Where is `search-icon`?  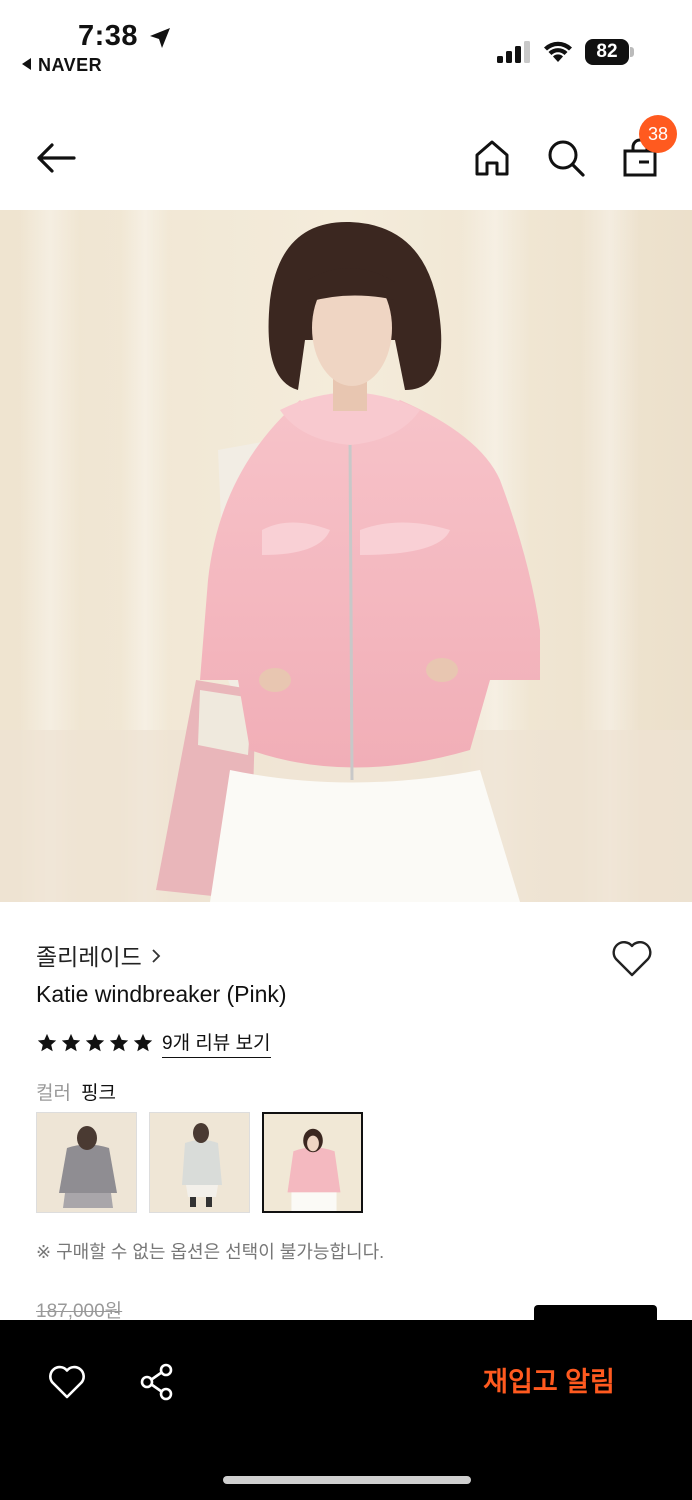
search-icon is located at coordinates (566, 158).